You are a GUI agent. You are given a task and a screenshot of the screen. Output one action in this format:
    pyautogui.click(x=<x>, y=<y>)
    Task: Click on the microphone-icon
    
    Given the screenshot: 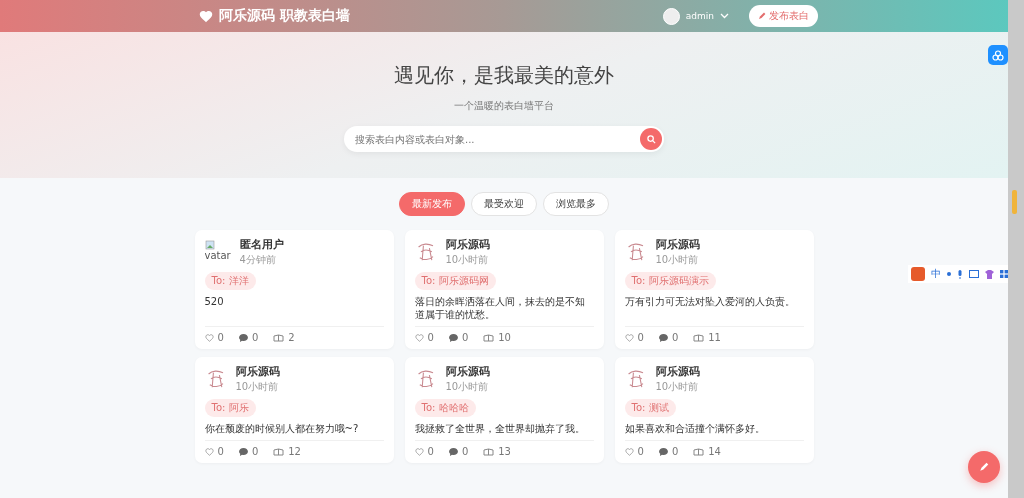 What is the action you would take?
    pyautogui.click(x=960, y=274)
    